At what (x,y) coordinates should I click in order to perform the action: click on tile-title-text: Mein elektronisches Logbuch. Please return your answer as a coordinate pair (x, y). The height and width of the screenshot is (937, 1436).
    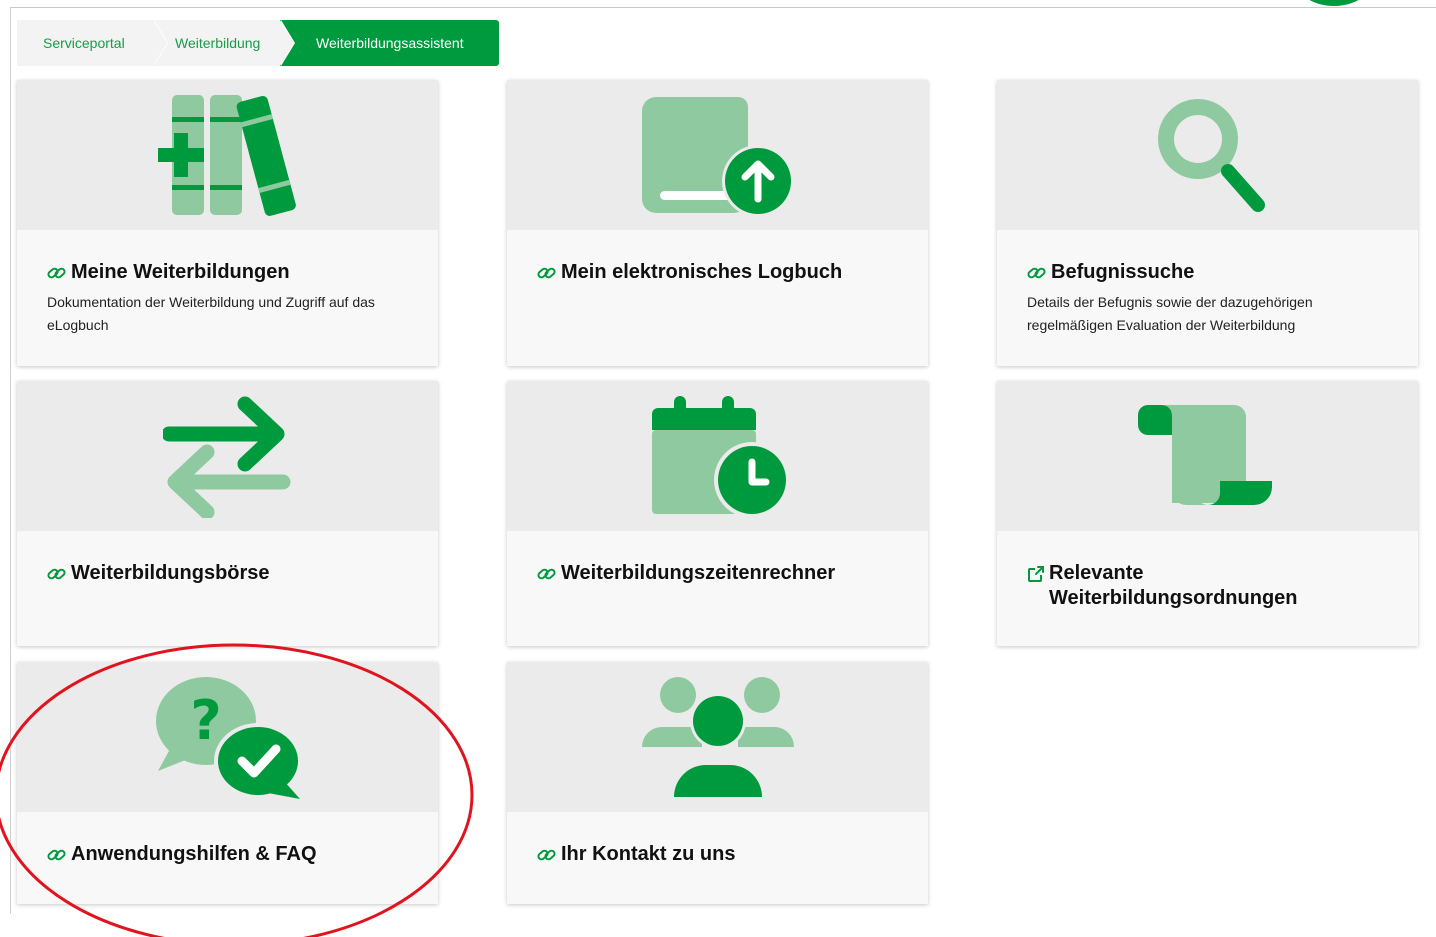
    Looking at the image, I should click on (702, 272).